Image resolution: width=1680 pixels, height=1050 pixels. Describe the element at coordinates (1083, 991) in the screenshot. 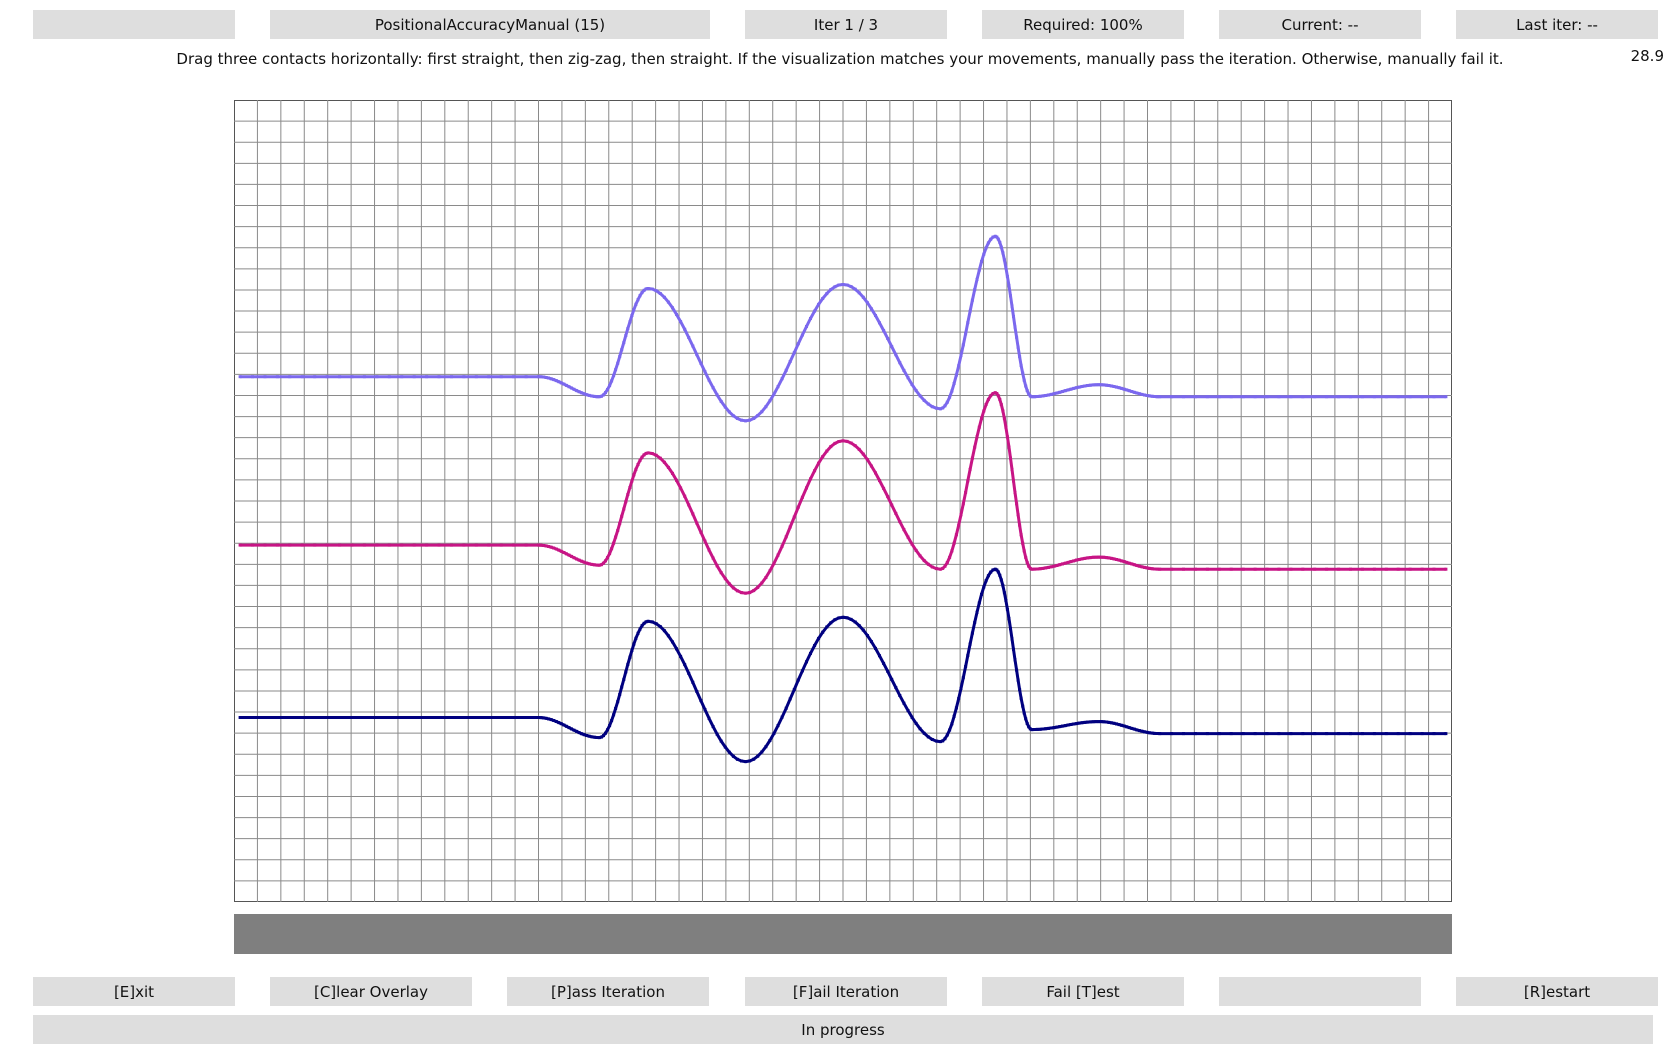

I see `fail-test-button: Fail [T]est` at that location.